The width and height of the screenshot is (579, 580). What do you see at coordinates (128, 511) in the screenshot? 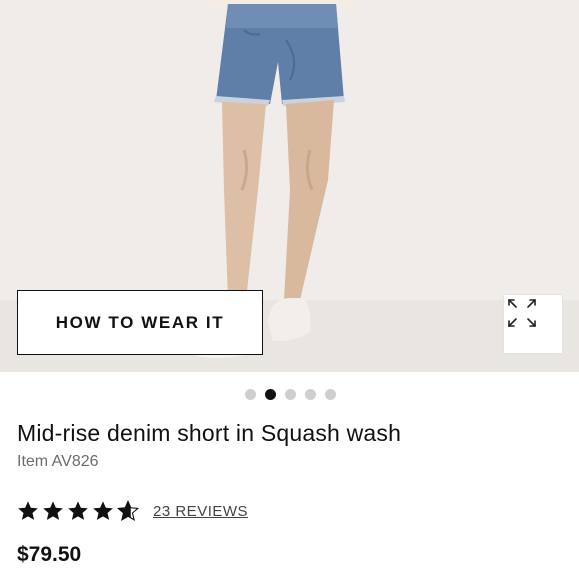
I see `star-half-icon` at bounding box center [128, 511].